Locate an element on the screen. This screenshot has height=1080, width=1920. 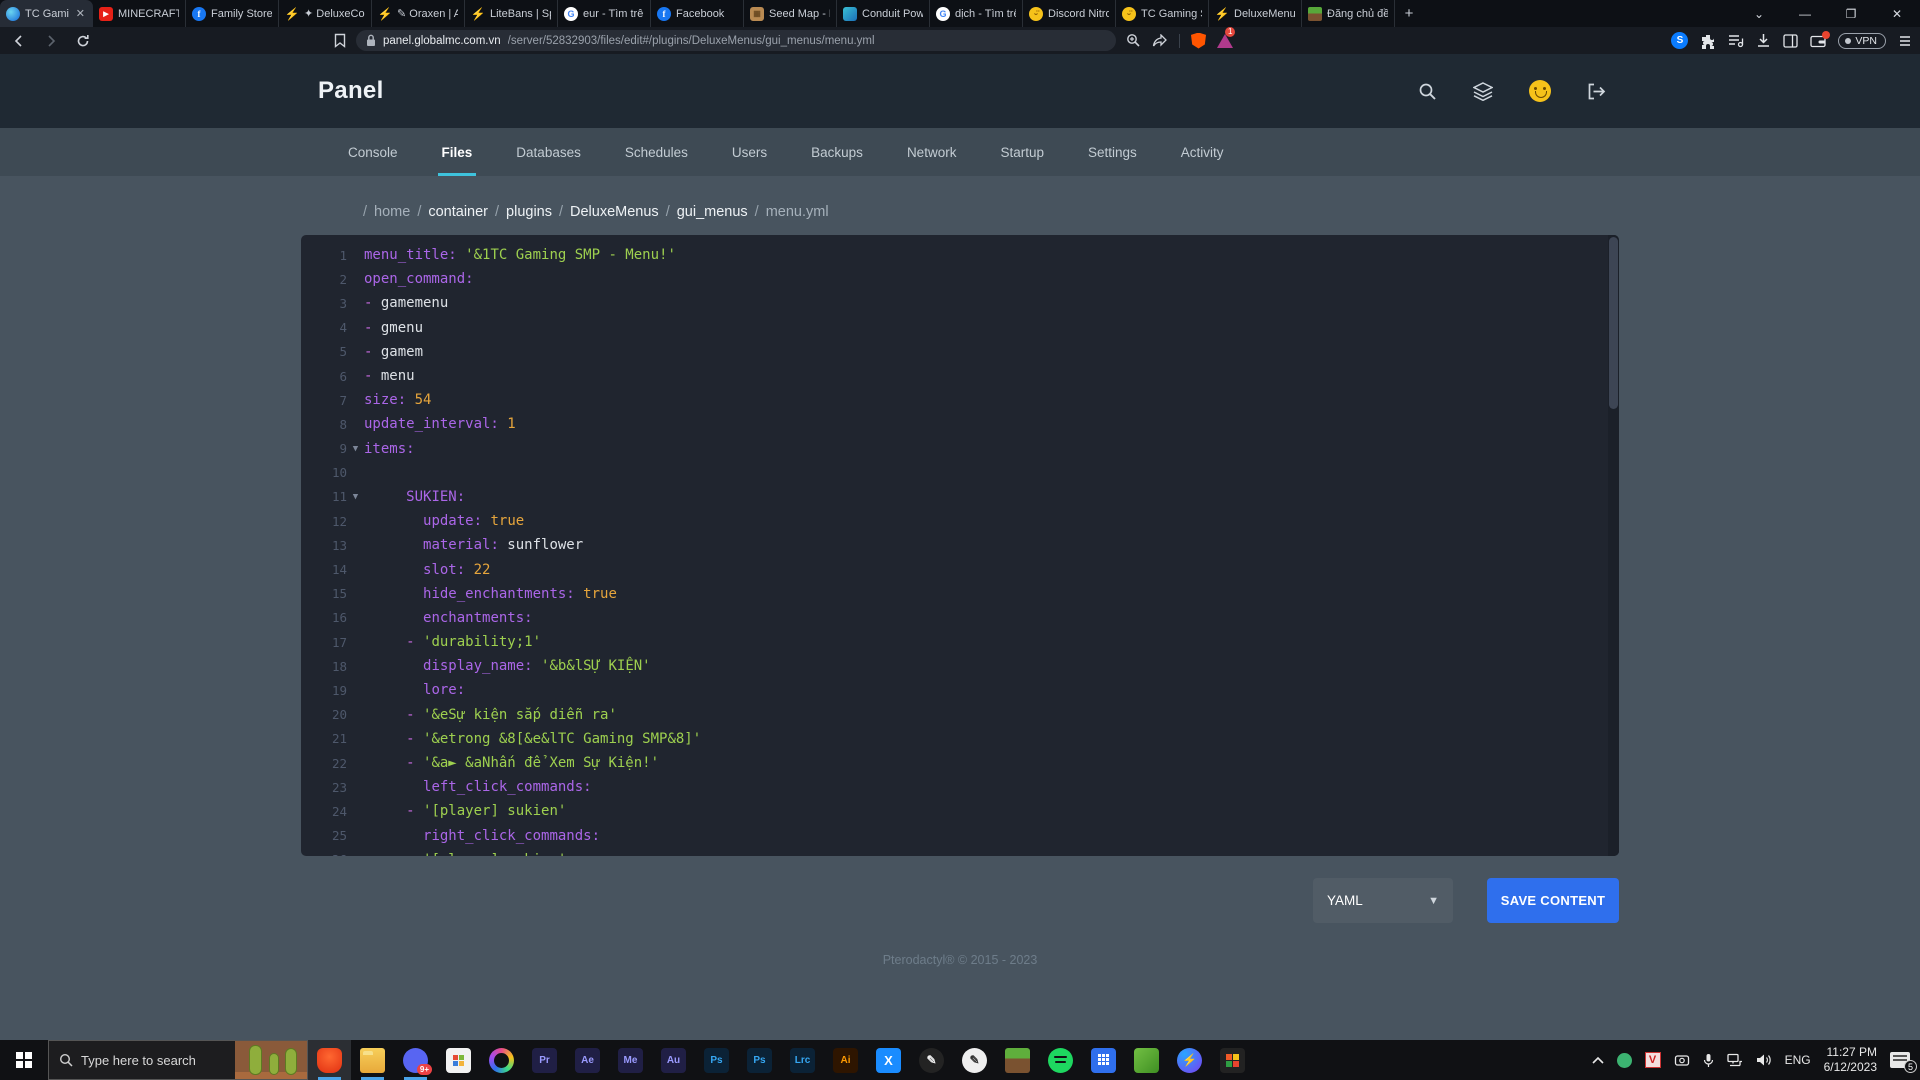
nav-tab-console: Console is located at coordinates (373, 152).